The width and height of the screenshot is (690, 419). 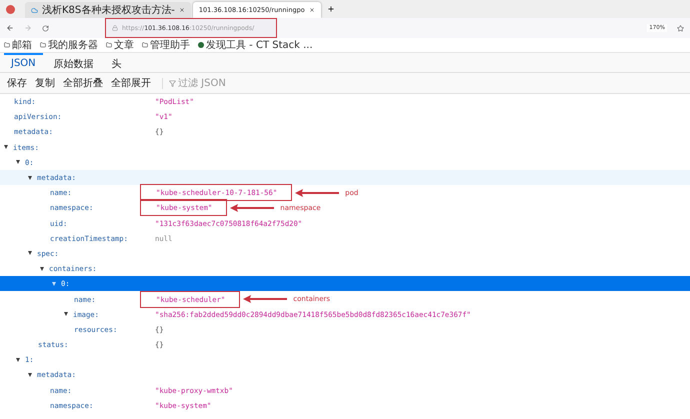 I want to click on reload-icon, so click(x=45, y=28).